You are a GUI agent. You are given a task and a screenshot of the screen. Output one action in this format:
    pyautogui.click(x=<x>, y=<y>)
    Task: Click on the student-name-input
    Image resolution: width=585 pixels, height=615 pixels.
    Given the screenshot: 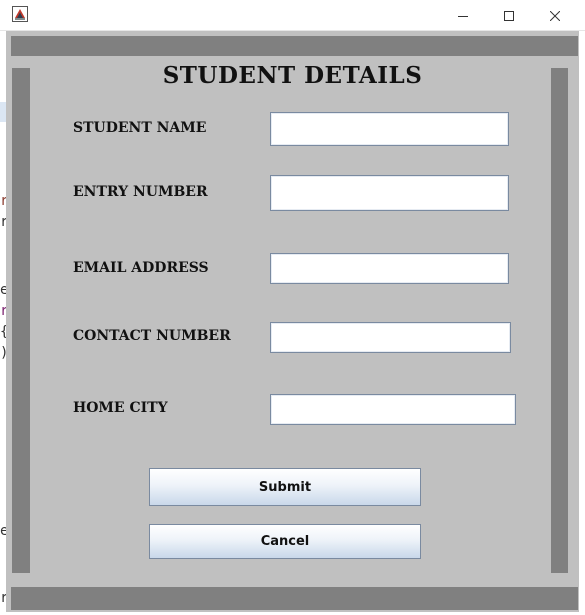 What is the action you would take?
    pyautogui.click(x=389, y=129)
    